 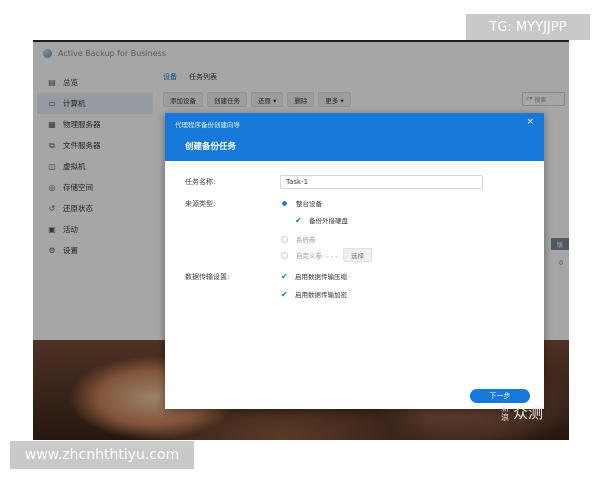 What do you see at coordinates (297, 182) in the screenshot?
I see `task-name-value: Task-1` at bounding box center [297, 182].